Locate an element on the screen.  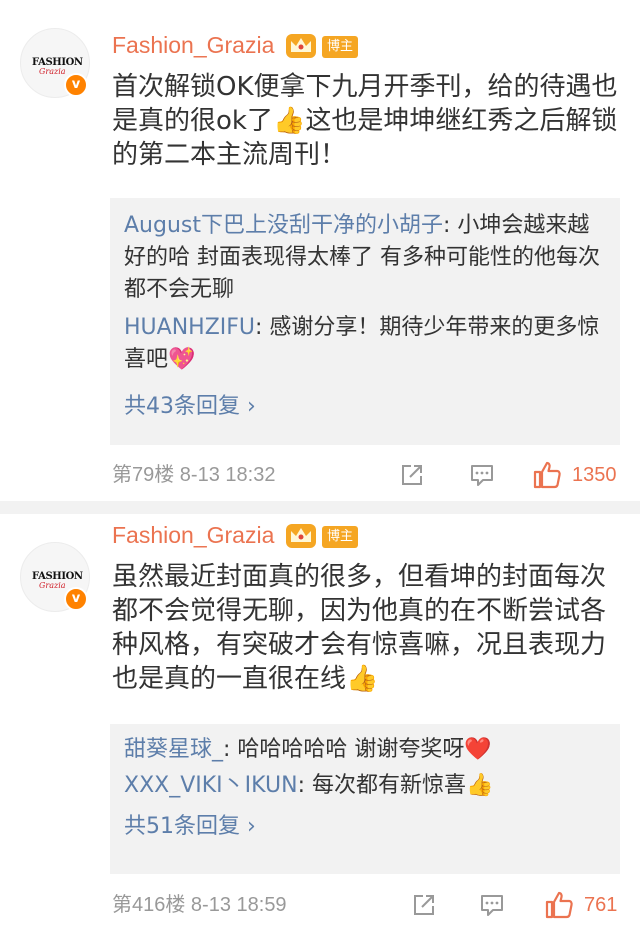
reply-item: 甜葵星球_: 哈哈哈哈哈 谢谢夸奖呀❤️ is located at coordinates (365, 745).